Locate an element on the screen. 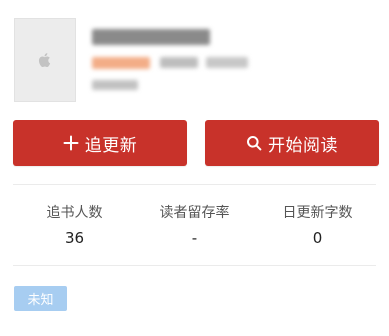  stat-value: - is located at coordinates (194, 238).